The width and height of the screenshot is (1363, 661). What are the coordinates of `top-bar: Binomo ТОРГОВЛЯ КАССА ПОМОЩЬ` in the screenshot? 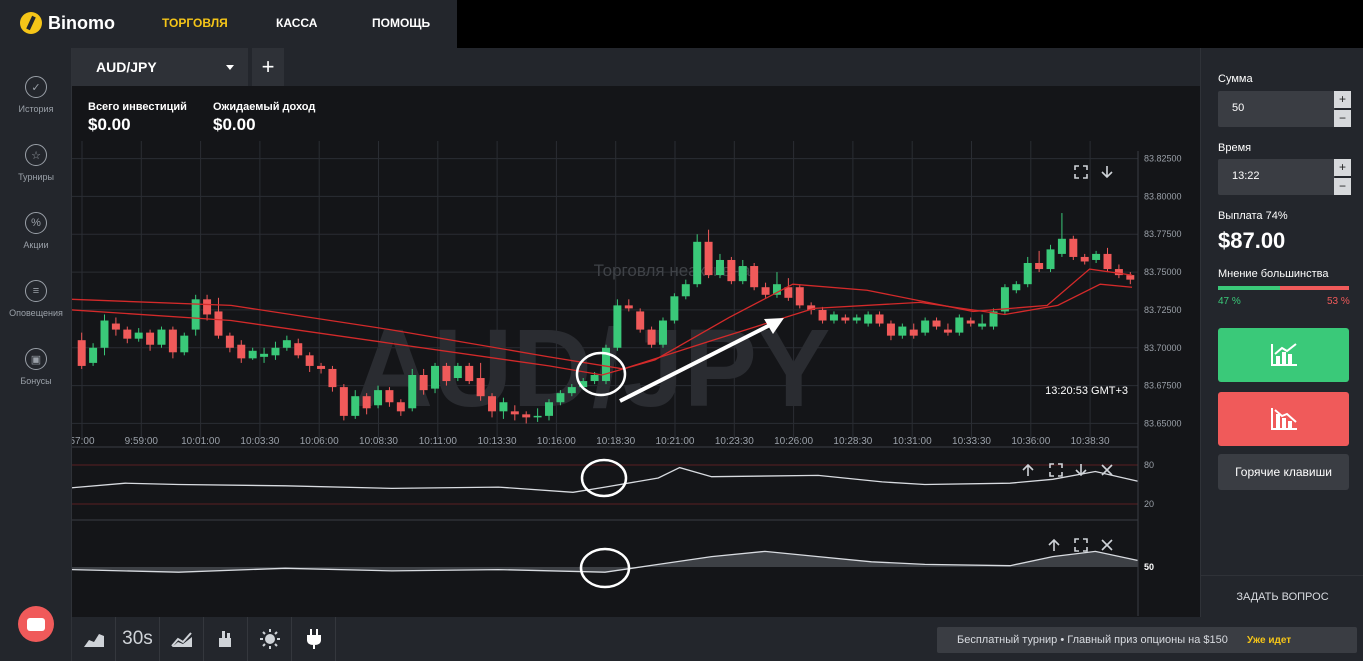 It's located at (228, 24).